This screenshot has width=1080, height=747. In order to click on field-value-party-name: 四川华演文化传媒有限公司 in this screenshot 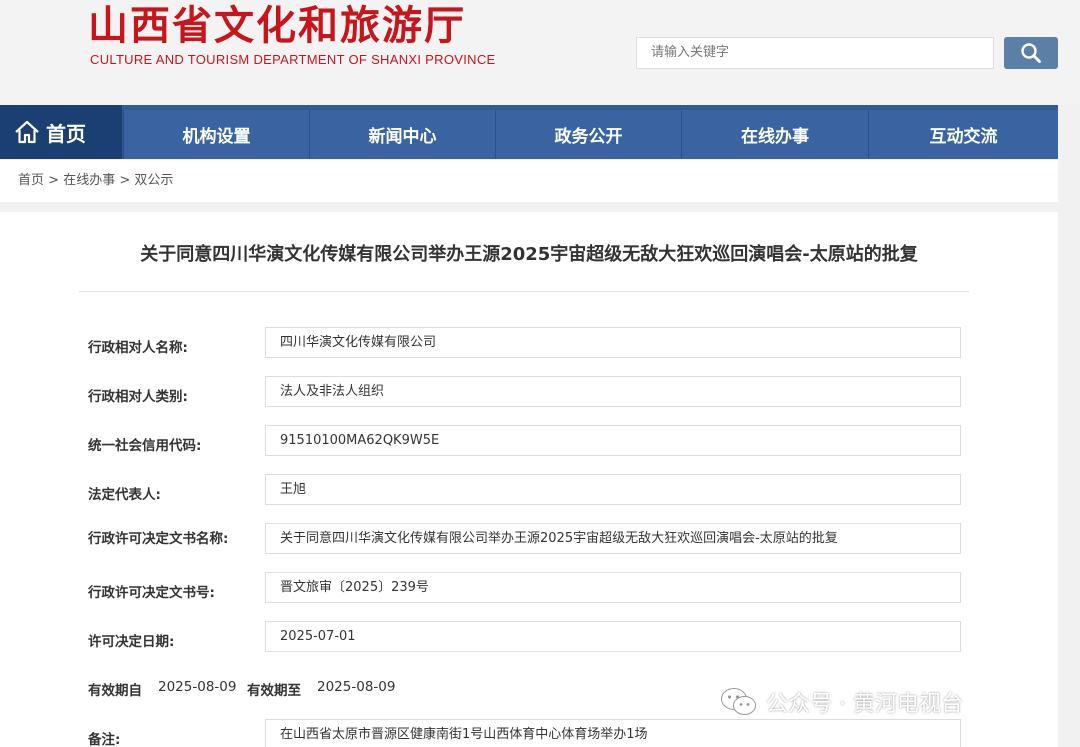, I will do `click(613, 342)`.